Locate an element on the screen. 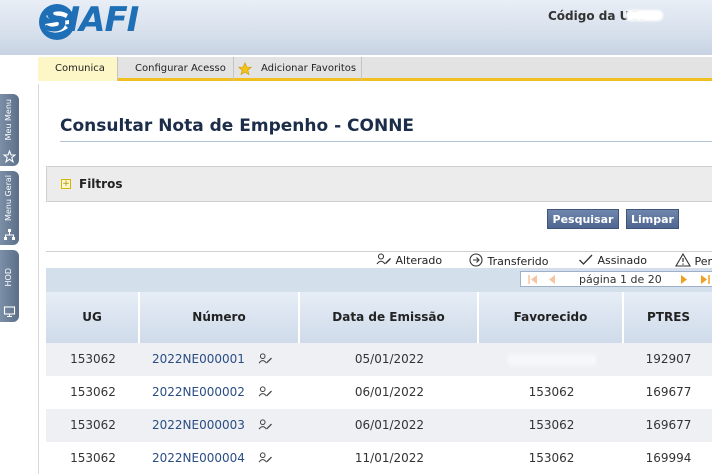  page-title: Consultar Nota de Empenho - CONNE is located at coordinates (237, 126).